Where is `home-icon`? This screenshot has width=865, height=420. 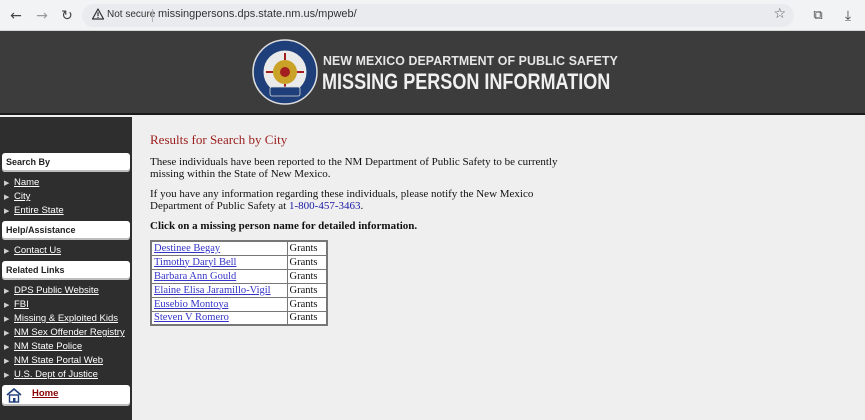
home-icon is located at coordinates (14, 395).